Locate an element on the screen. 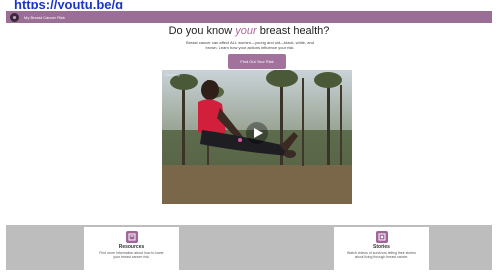 This screenshot has width=498, height=272. headline-part: Do you know is located at coordinates (202, 31).